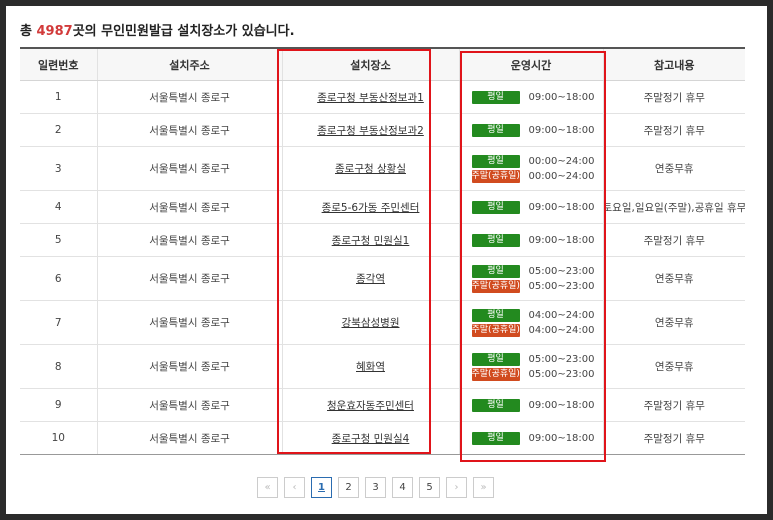  I want to click on place-link: 종로구청 민원실1, so click(371, 241).